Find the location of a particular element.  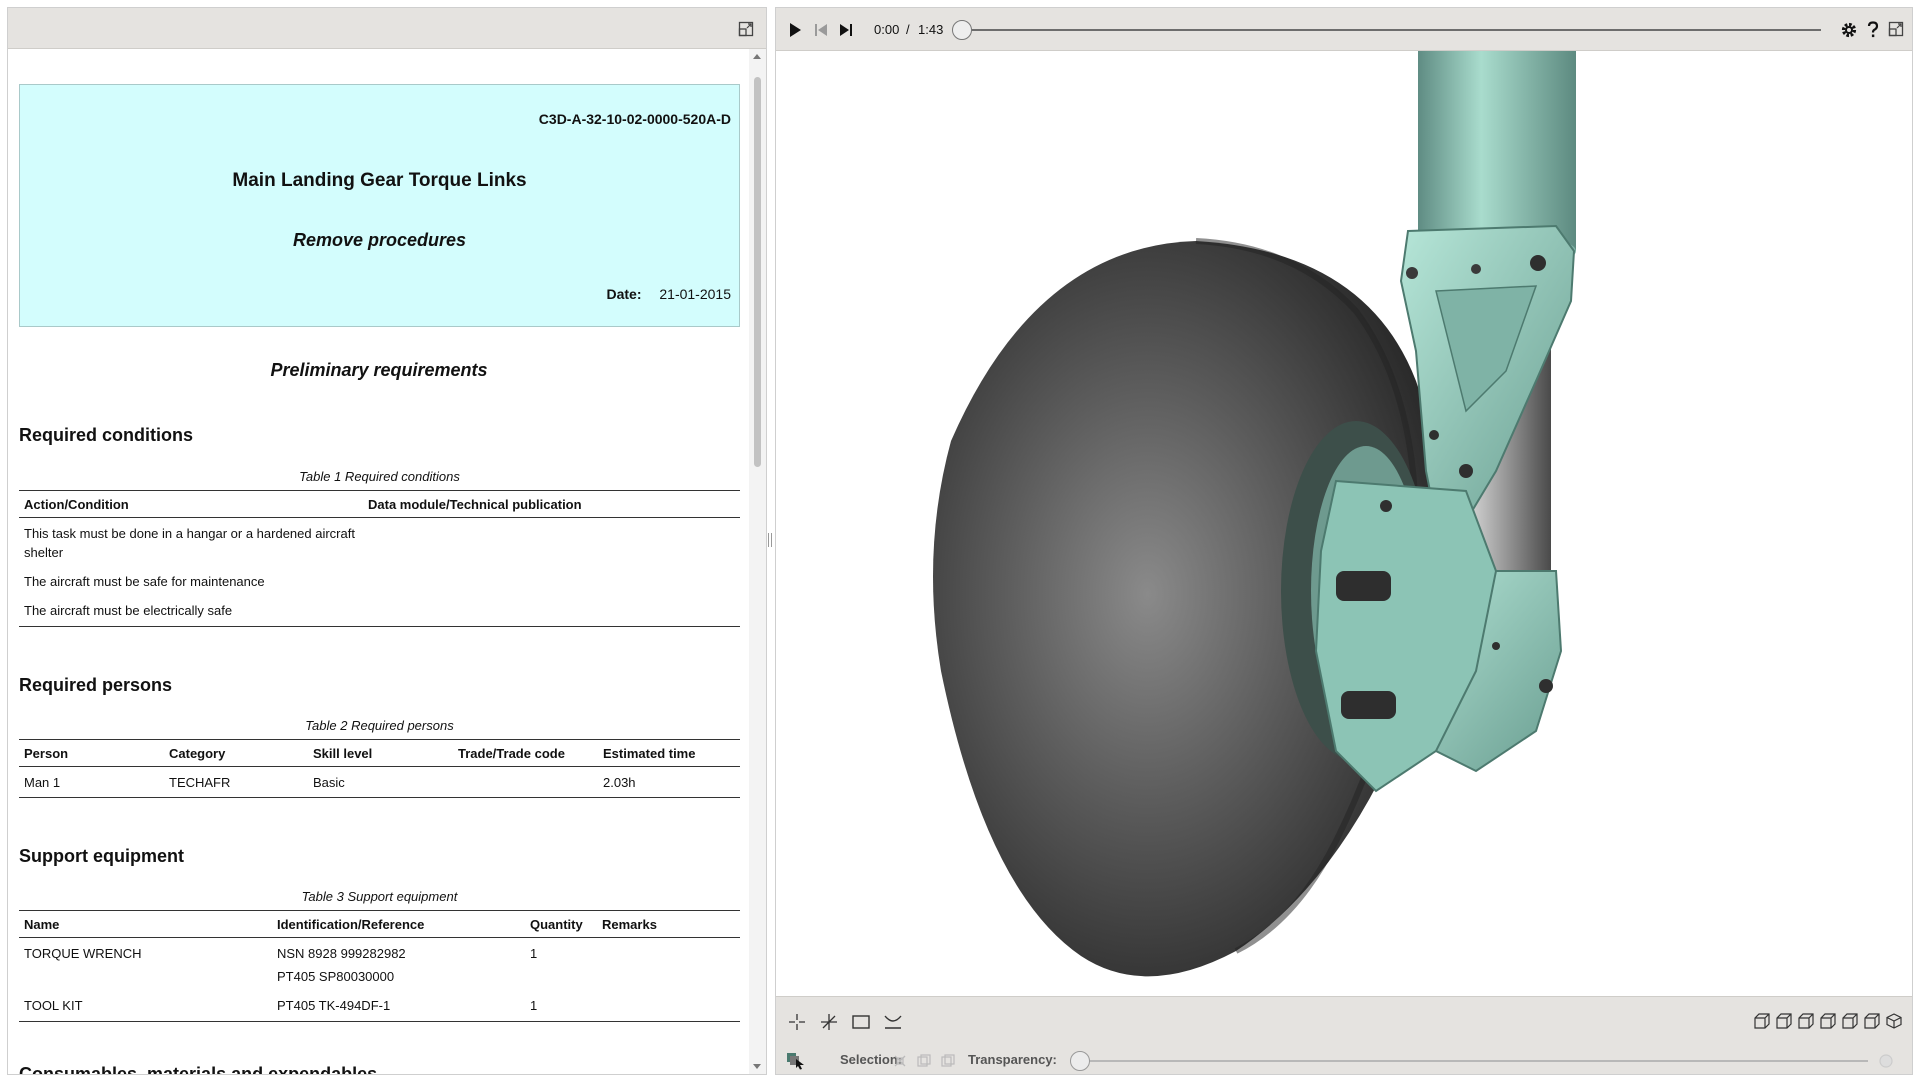

hide-icon is located at coordinates (924, 1061).